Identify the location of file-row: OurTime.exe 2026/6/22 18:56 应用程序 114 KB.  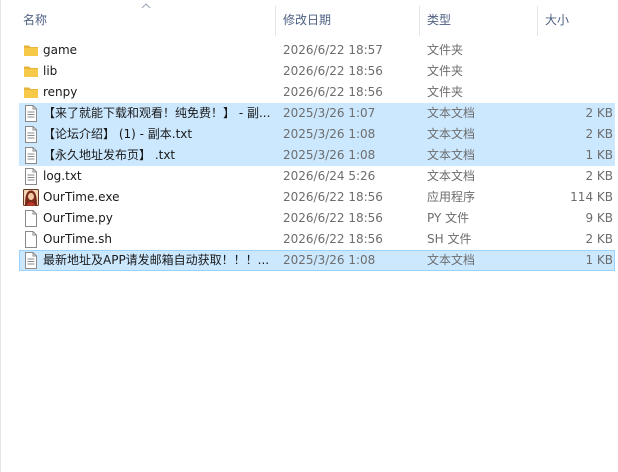
(309, 197).